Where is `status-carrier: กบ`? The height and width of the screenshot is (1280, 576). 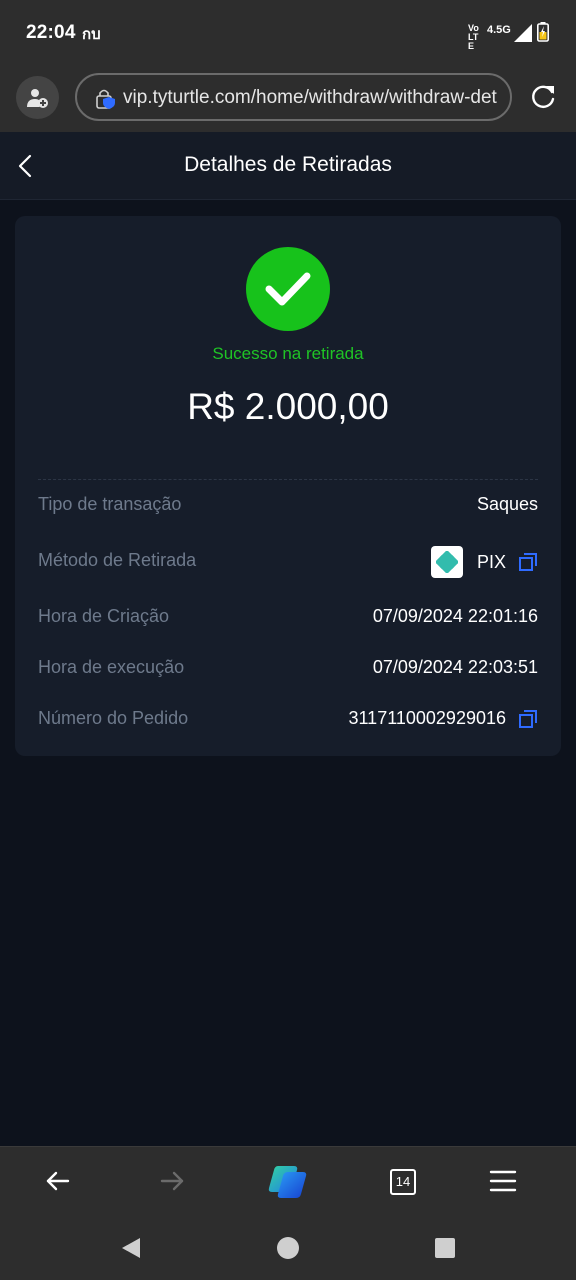 status-carrier: กบ is located at coordinates (91, 34).